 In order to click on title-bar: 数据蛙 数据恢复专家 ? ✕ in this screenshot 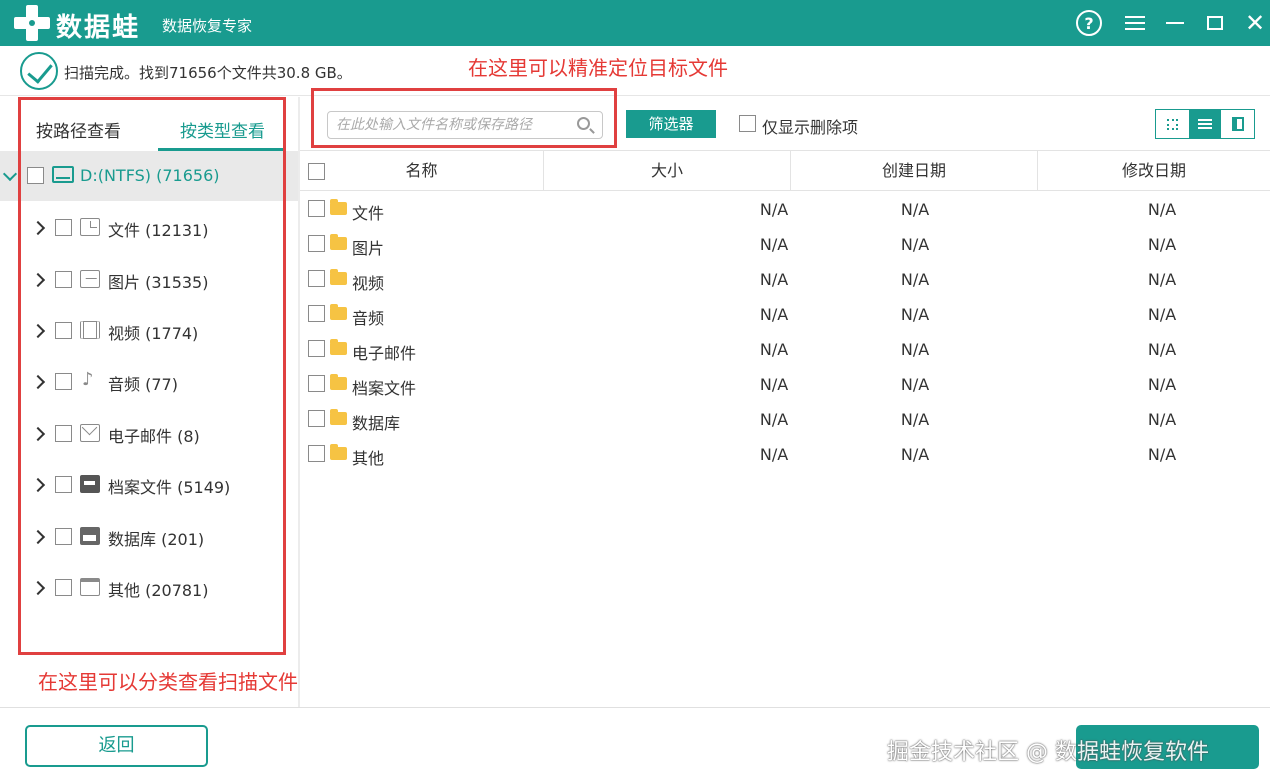, I will do `click(635, 23)`.